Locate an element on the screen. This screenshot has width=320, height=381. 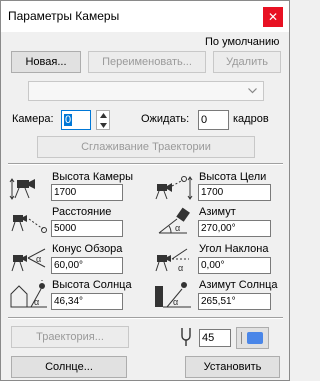
azimuth-input: 270,00° is located at coordinates (234, 228).